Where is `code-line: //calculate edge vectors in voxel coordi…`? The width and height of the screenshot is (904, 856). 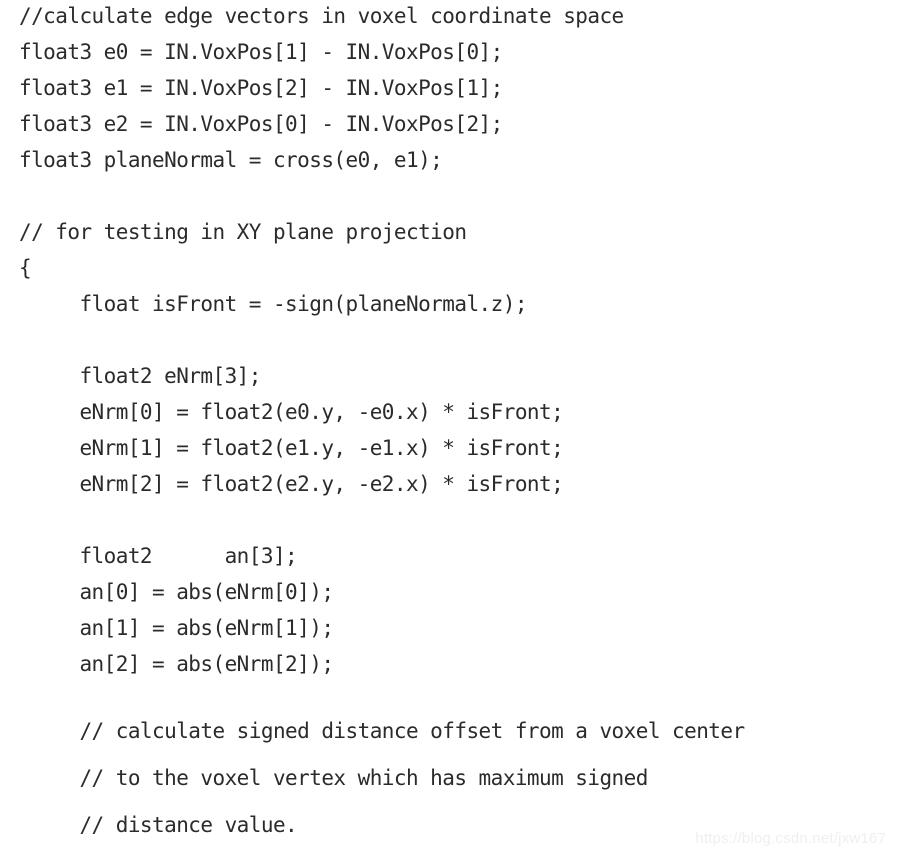
code-line: //calculate edge vectors in voxel coordi… is located at coordinates (321, 16).